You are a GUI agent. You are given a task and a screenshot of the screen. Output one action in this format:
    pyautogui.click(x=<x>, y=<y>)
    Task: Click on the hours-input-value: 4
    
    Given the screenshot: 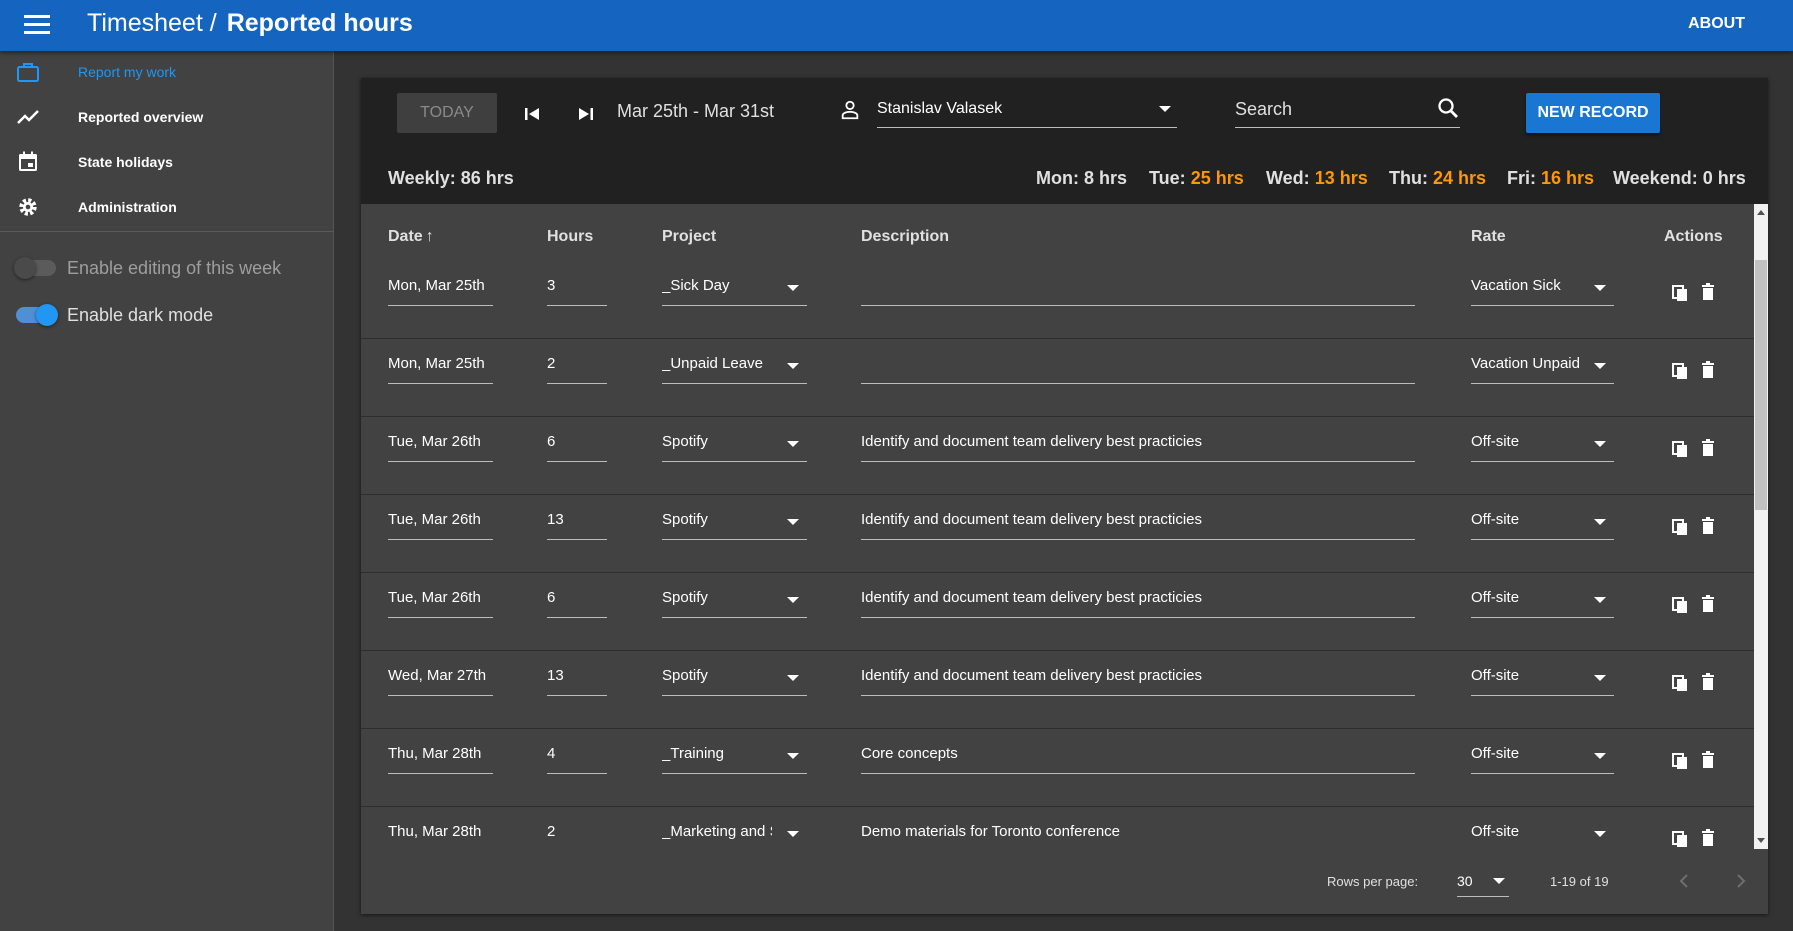 What is the action you would take?
    pyautogui.click(x=551, y=753)
    